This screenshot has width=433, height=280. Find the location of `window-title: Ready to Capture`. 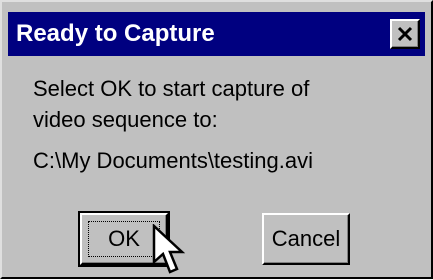

window-title: Ready to Capture is located at coordinates (115, 33).